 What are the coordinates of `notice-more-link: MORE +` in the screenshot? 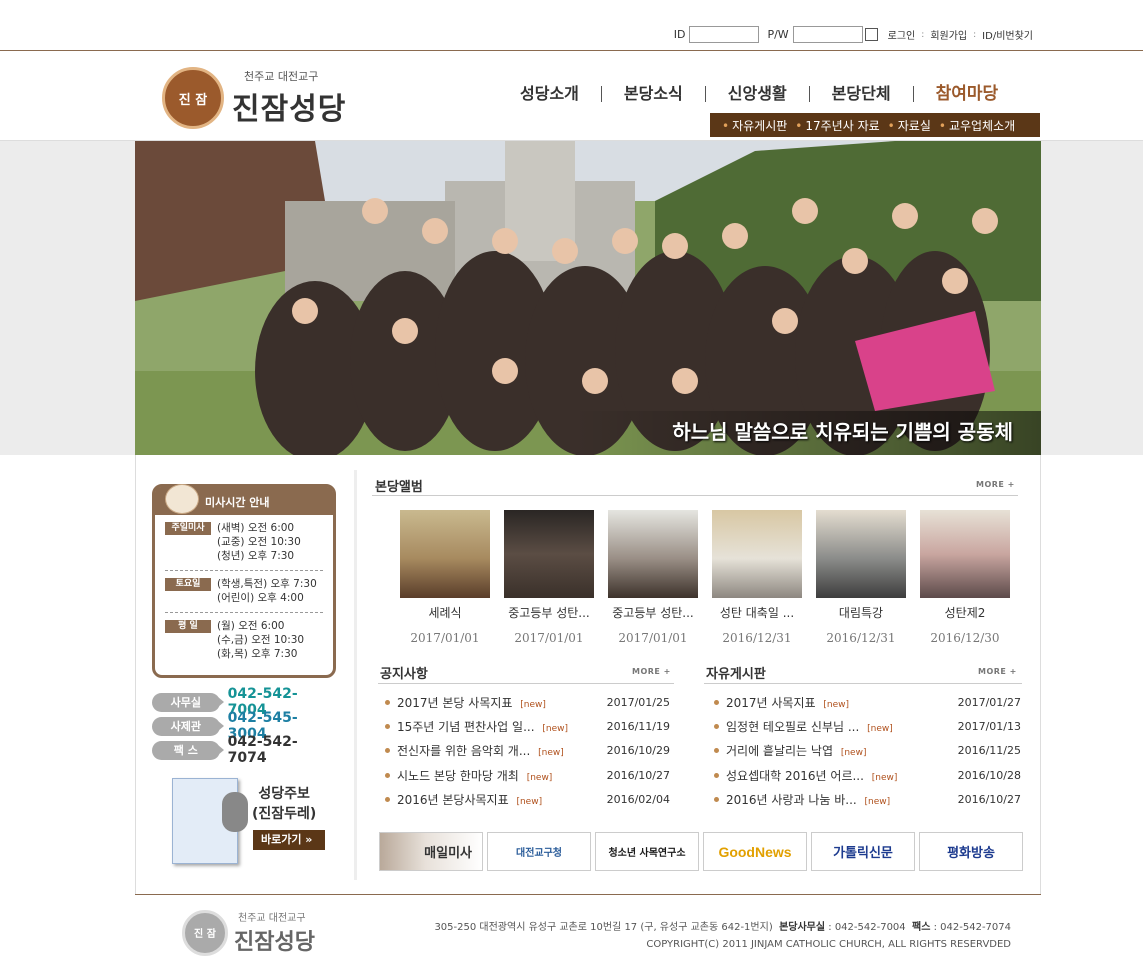 It's located at (651, 671).